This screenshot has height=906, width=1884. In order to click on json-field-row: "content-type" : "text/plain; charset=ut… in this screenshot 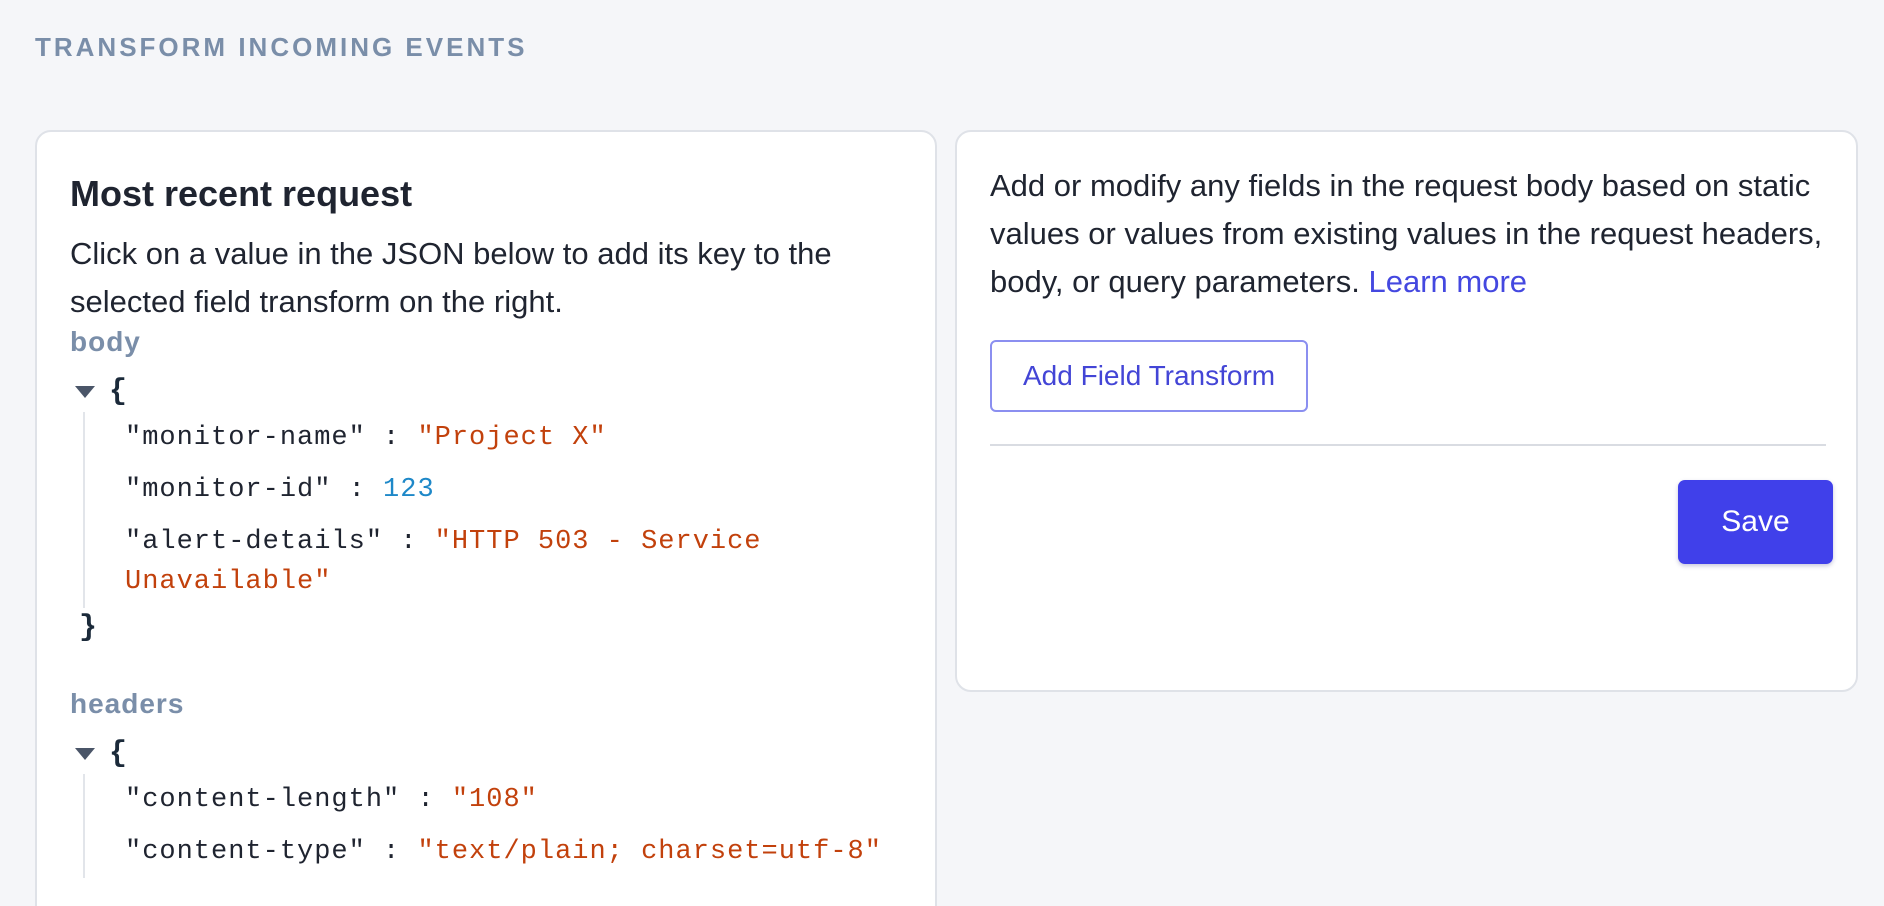, I will do `click(515, 852)`.